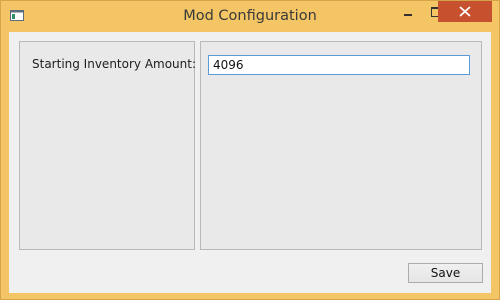 The image size is (500, 300). I want to click on starting-inventory-input, so click(339, 65).